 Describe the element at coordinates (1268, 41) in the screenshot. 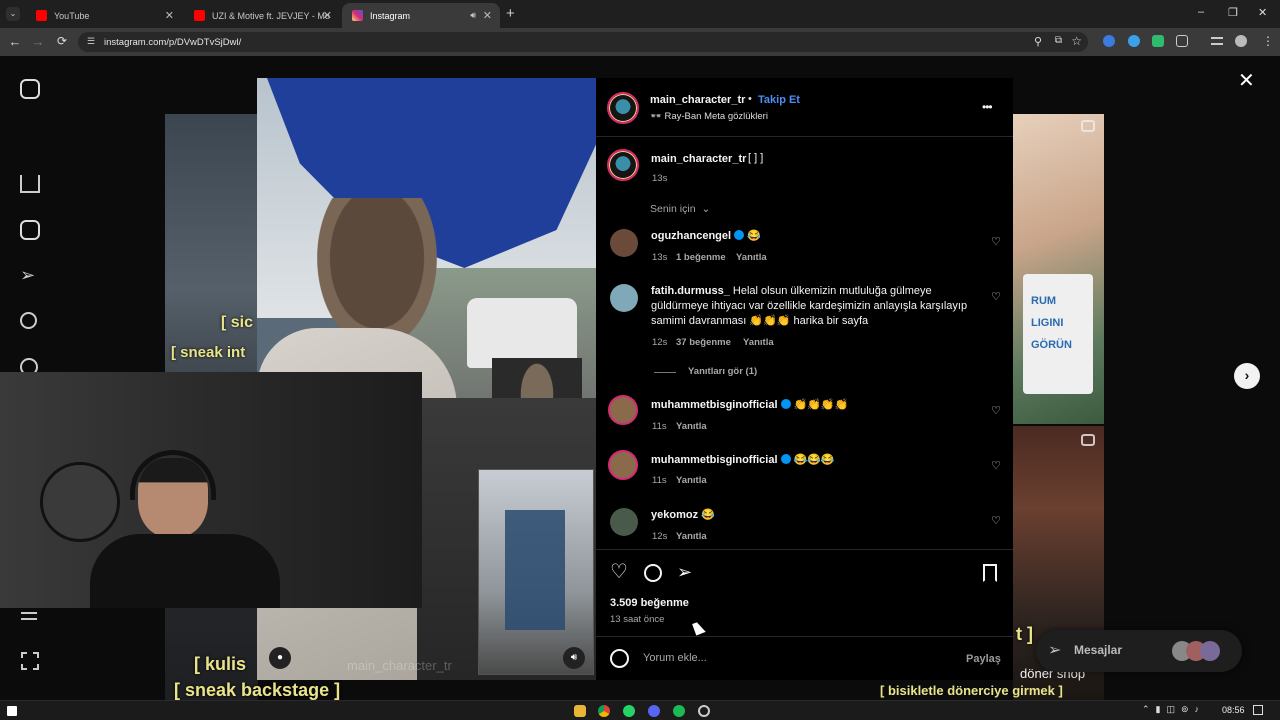

I see `browser-menu-icon: ⋮` at that location.